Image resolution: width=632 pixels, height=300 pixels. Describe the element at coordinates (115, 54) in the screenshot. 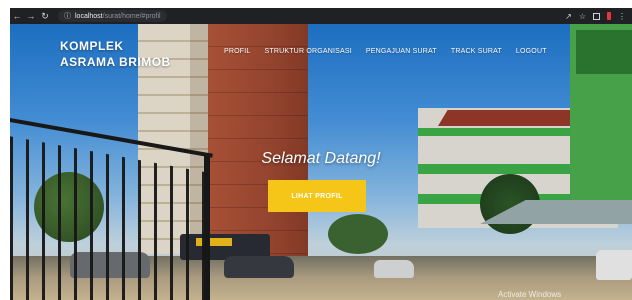

I see `site-brand: KOMPLEK ASRAMA BRIMOB` at that location.